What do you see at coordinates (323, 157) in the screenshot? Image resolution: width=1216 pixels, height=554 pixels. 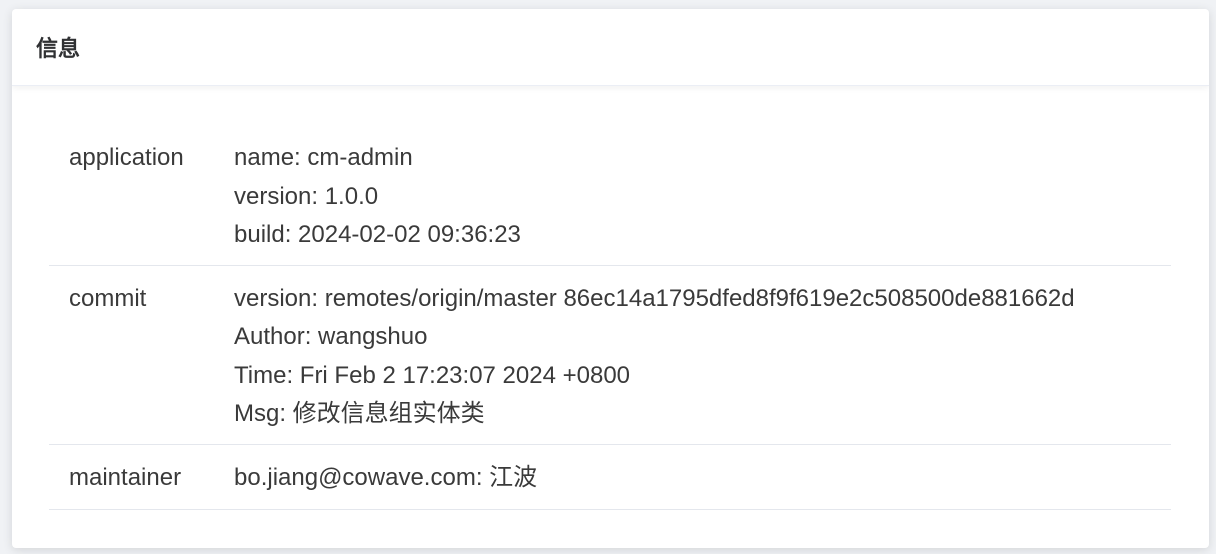 I see `value-line: name: cm-admin` at bounding box center [323, 157].